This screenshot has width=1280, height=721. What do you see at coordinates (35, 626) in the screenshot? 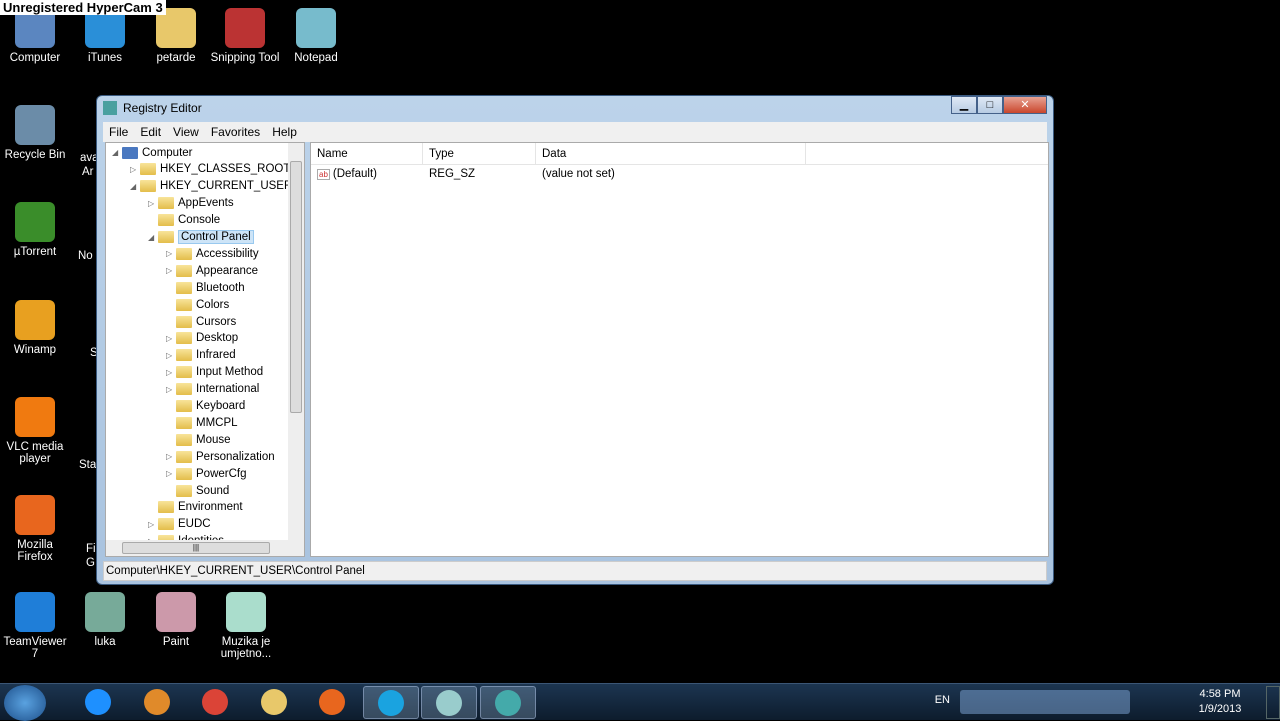
I see `desktop-icon: TeamViewer 7` at bounding box center [35, 626].